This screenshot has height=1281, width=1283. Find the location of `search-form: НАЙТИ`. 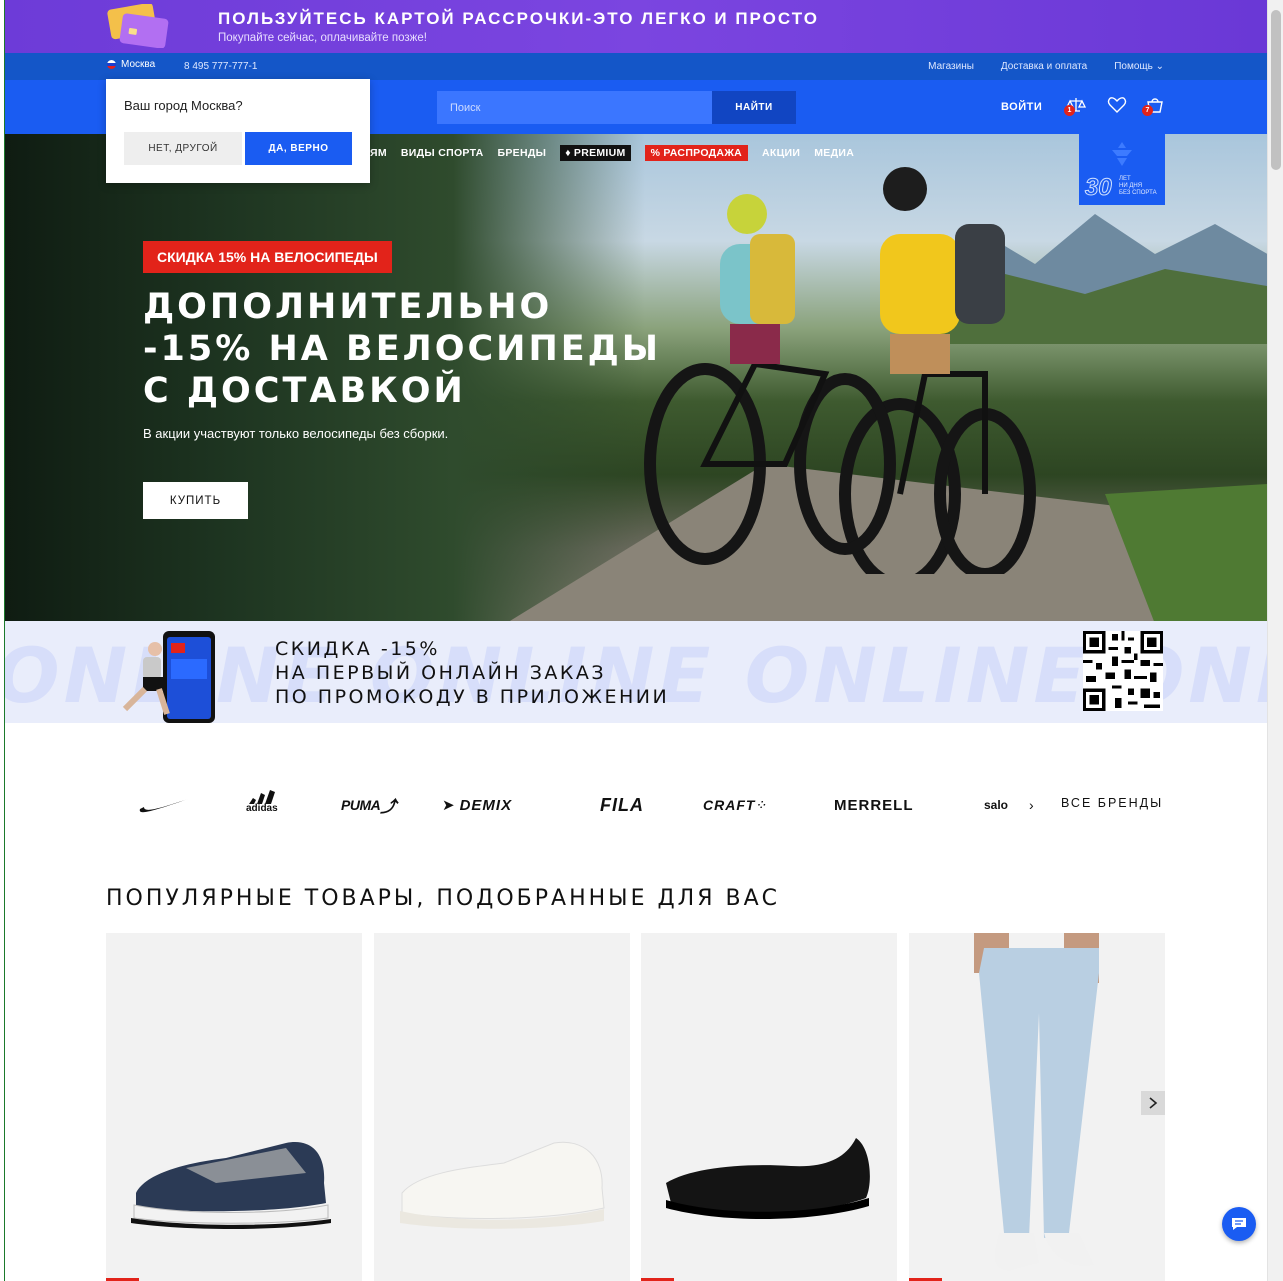

search-form: НАЙТИ is located at coordinates (617, 107).